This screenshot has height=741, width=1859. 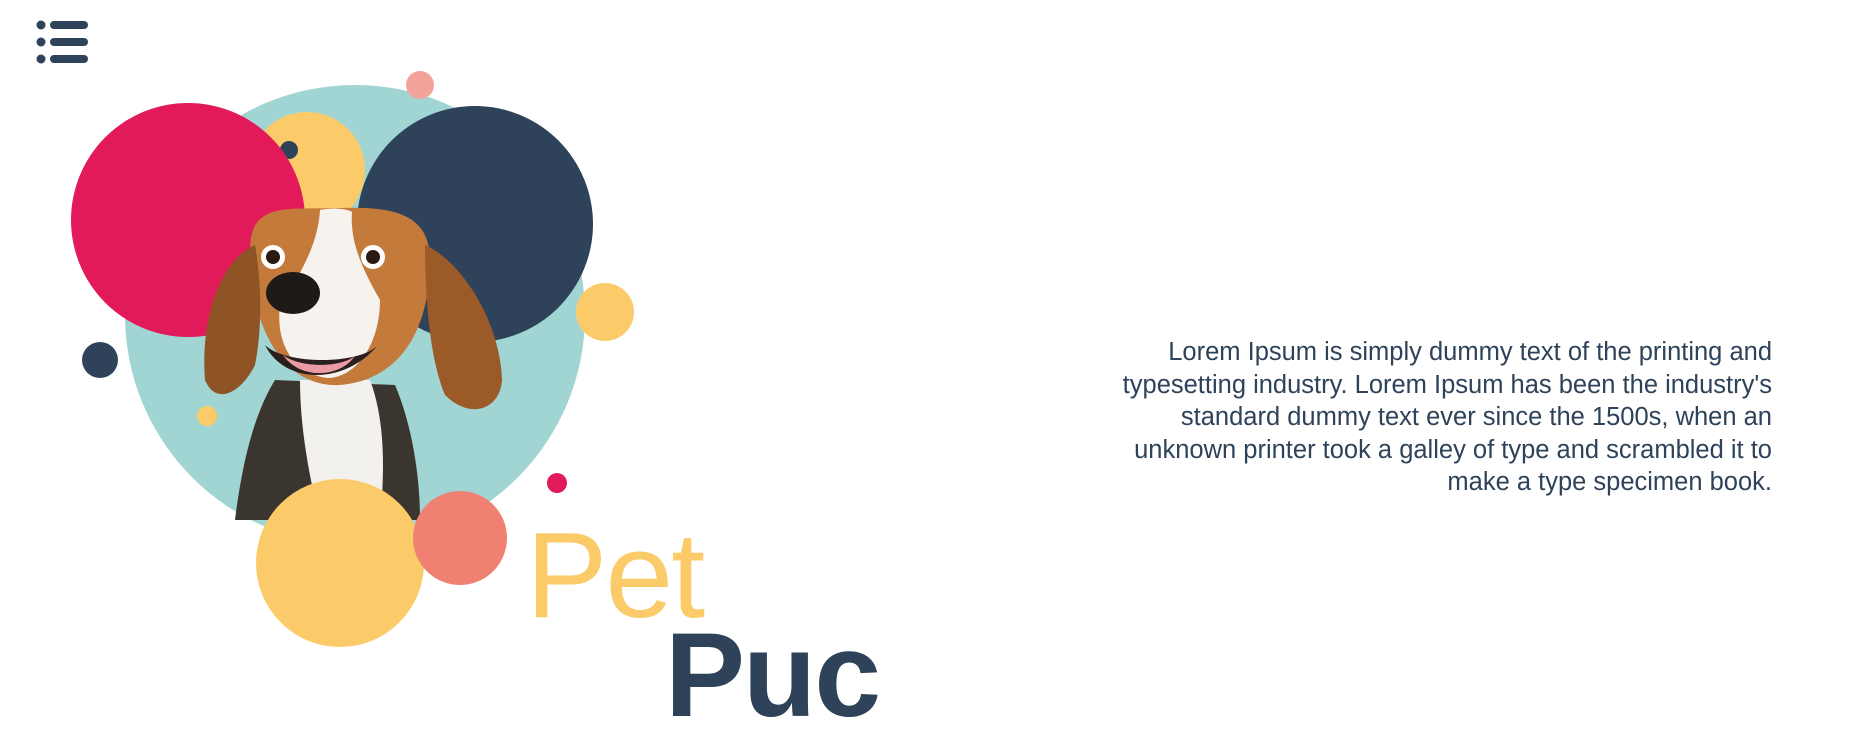 I want to click on yellow-circle-bottom, so click(x=340, y=563).